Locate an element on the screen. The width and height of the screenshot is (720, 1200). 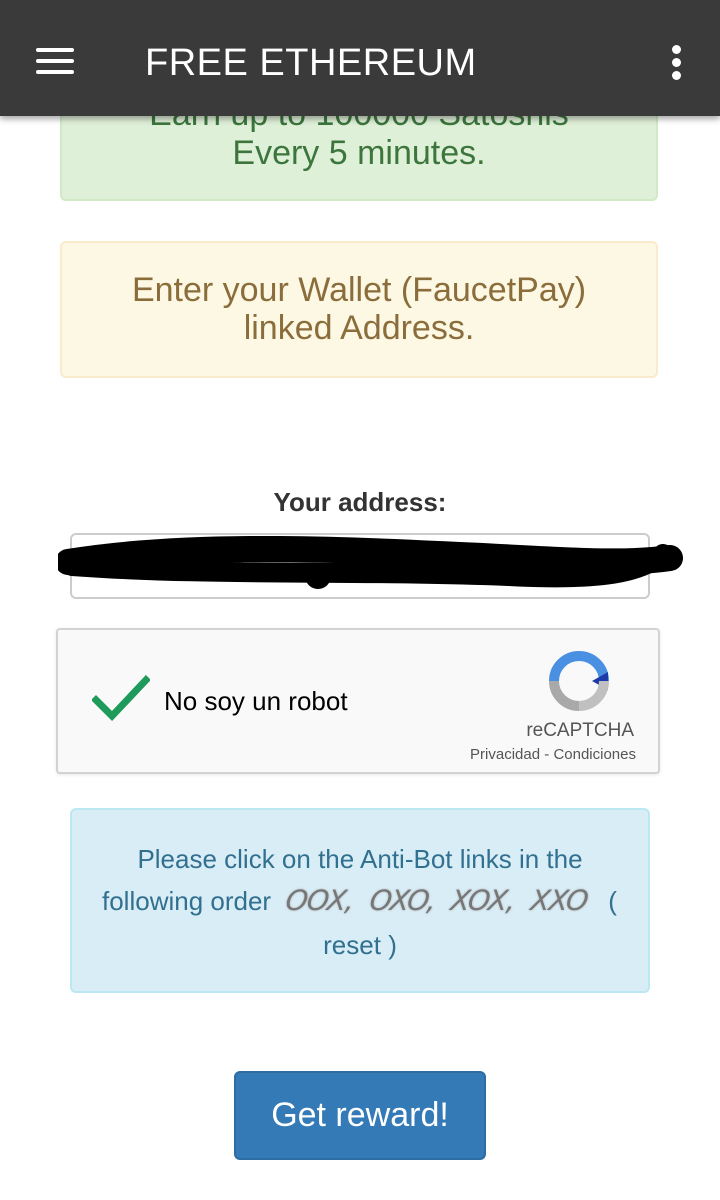
reset-close-paren: ) is located at coordinates (392, 945).